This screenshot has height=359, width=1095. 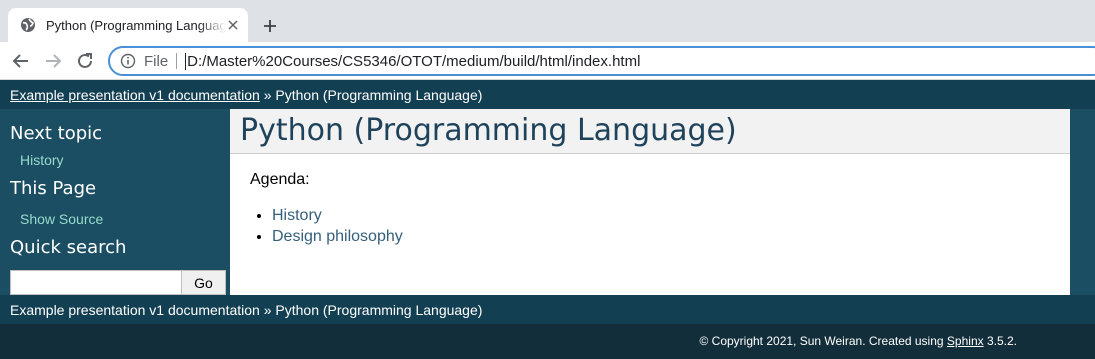 I want to click on list-item: History, so click(x=337, y=217).